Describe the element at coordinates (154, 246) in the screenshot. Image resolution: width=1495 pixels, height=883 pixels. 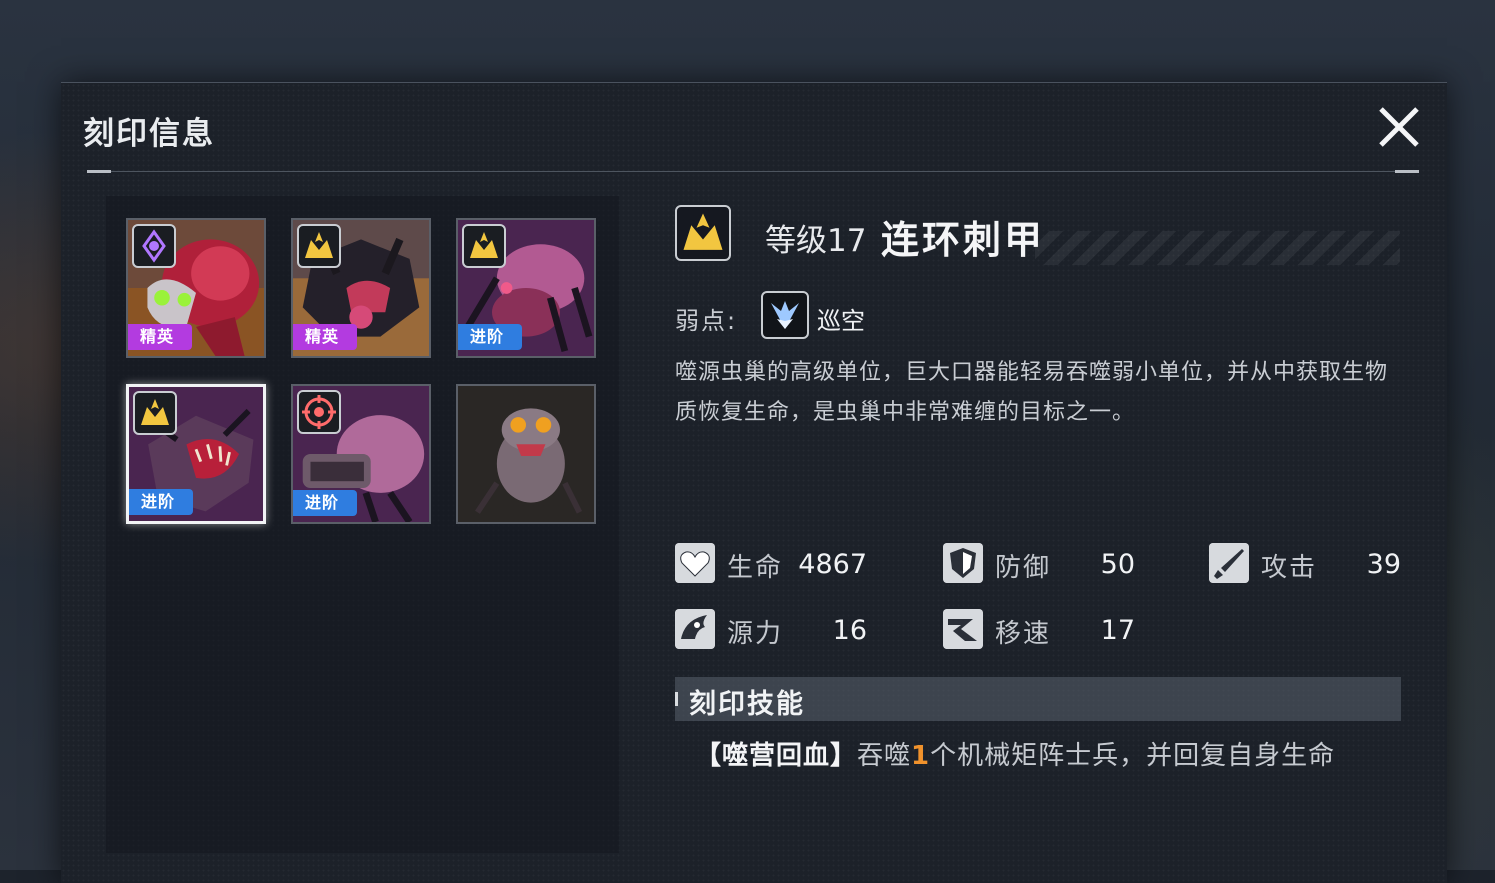
I see `purple-rank-icon` at that location.